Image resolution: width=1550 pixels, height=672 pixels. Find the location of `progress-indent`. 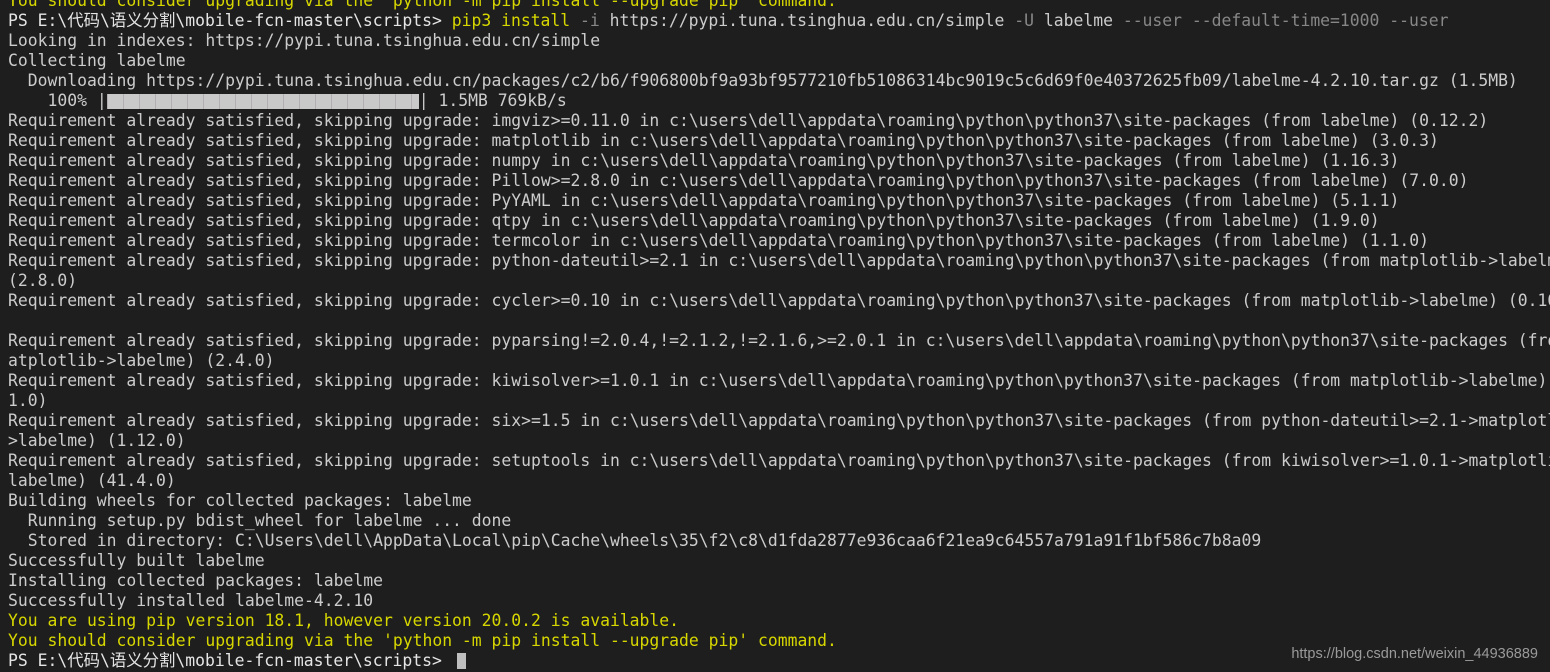

progress-indent is located at coordinates (27, 100).